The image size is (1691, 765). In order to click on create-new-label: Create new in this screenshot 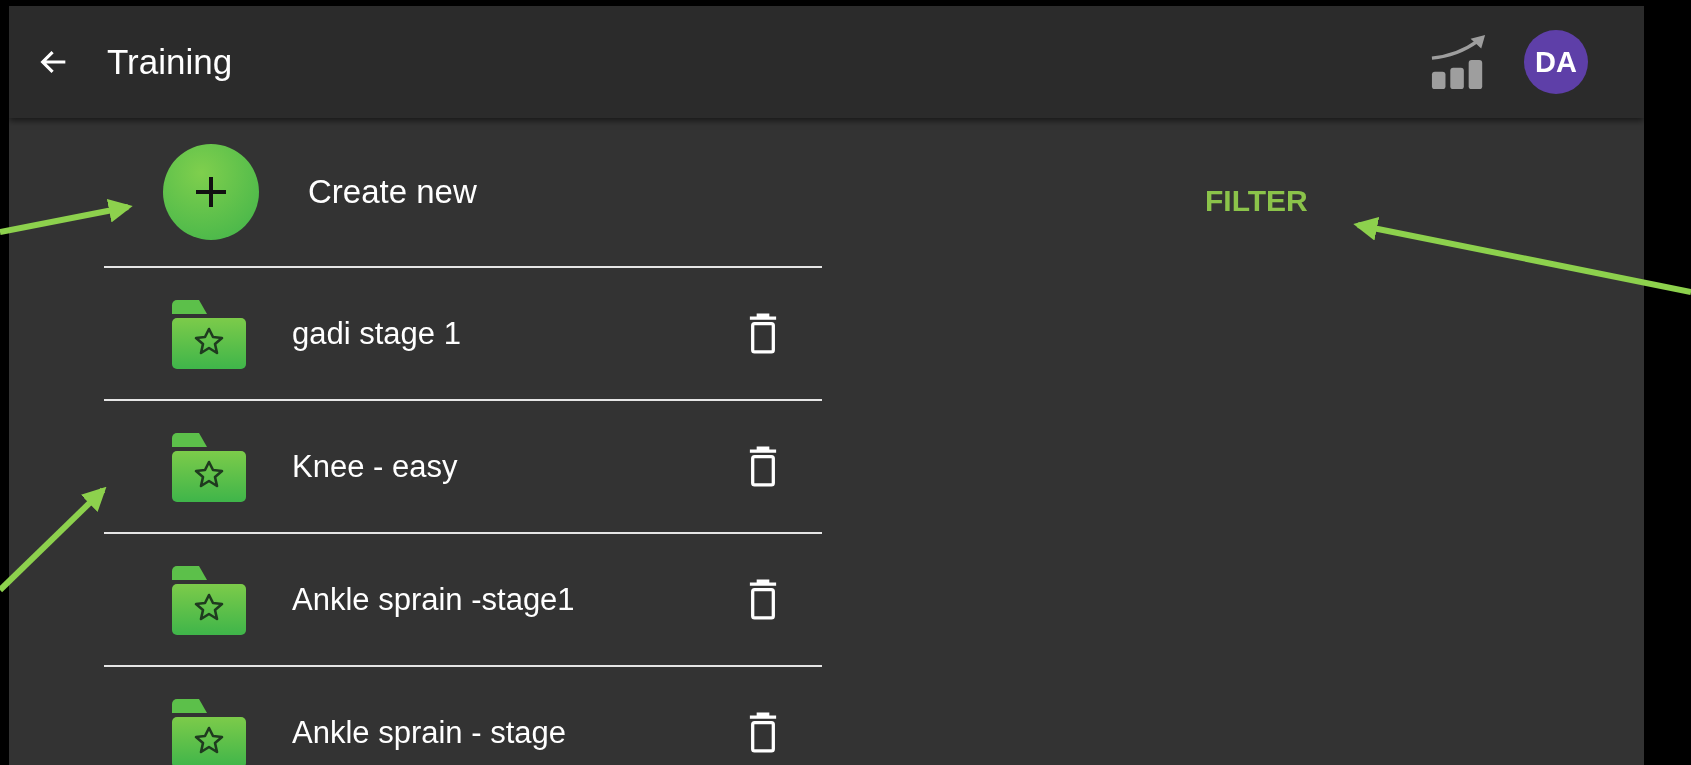, I will do `click(392, 192)`.